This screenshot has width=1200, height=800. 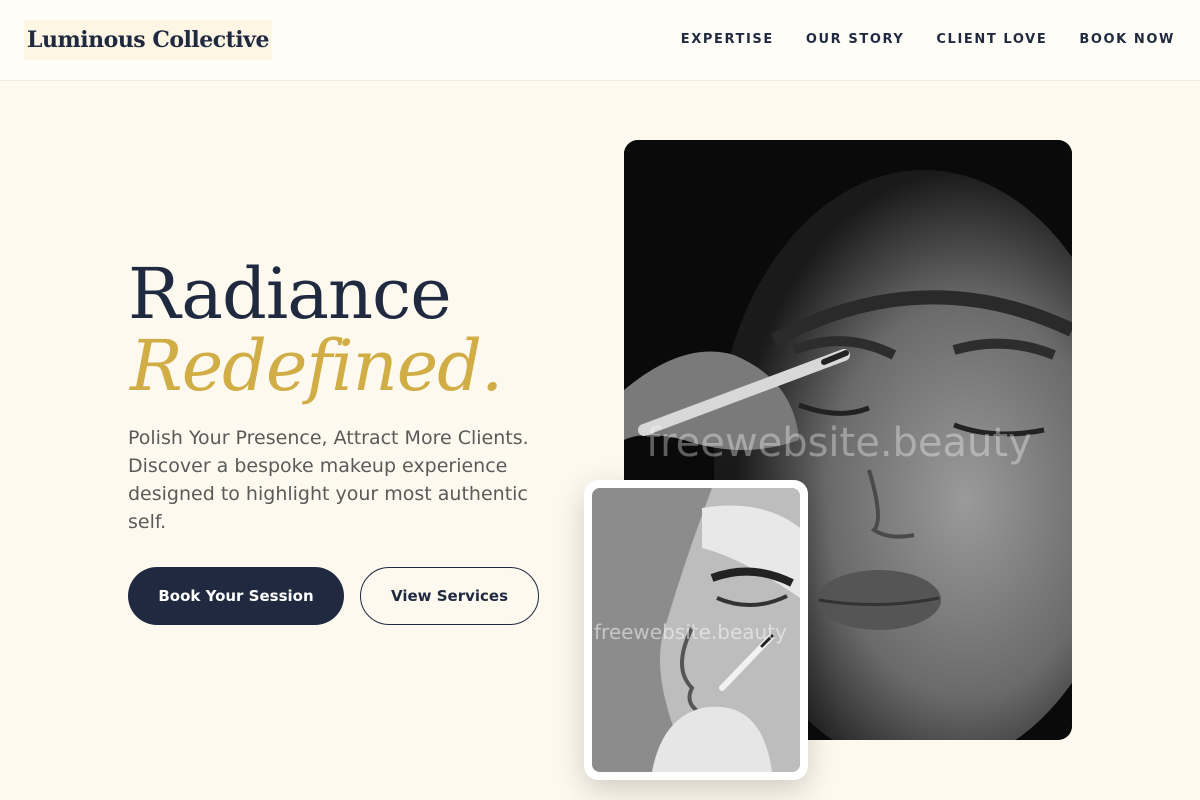 I want to click on hero-title-line2: Redefined., so click(x=316, y=366).